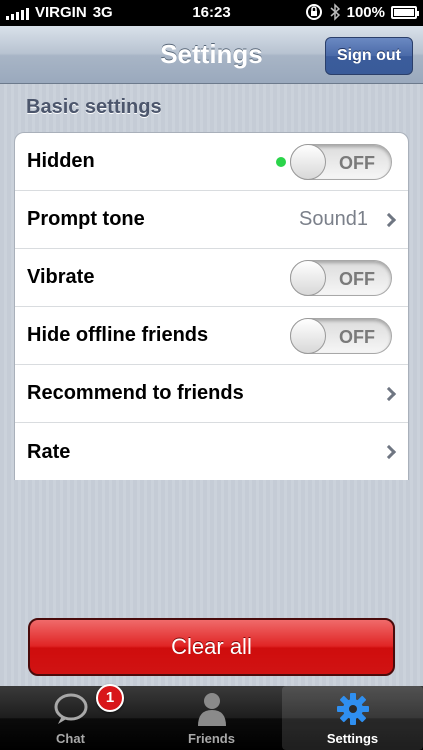  What do you see at coordinates (211, 709) in the screenshot?
I see `person-icon` at bounding box center [211, 709].